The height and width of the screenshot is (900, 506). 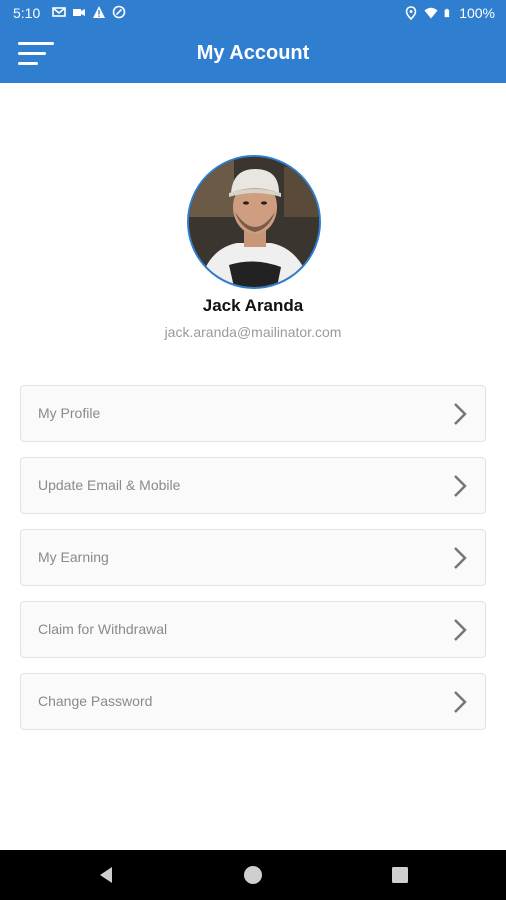 I want to click on system-nav-bar, so click(x=253, y=875).